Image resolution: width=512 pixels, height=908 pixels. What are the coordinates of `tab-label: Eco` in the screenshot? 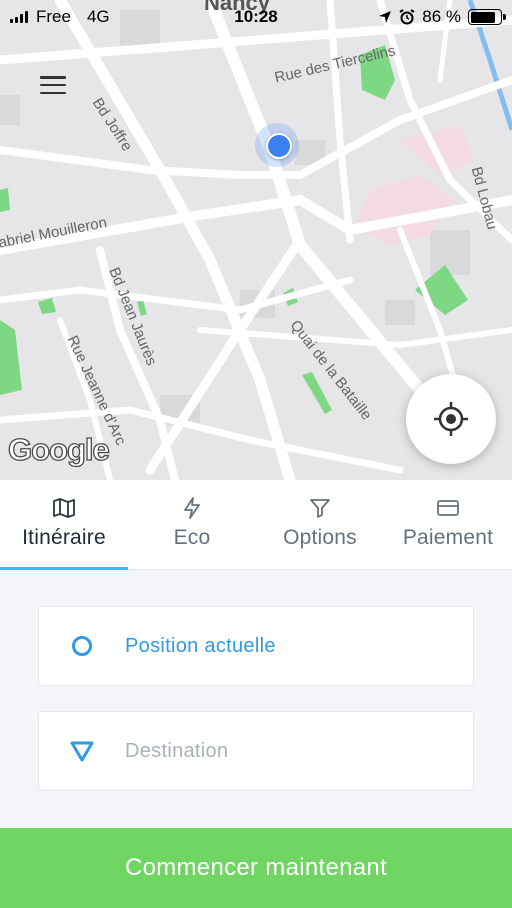 It's located at (192, 537).